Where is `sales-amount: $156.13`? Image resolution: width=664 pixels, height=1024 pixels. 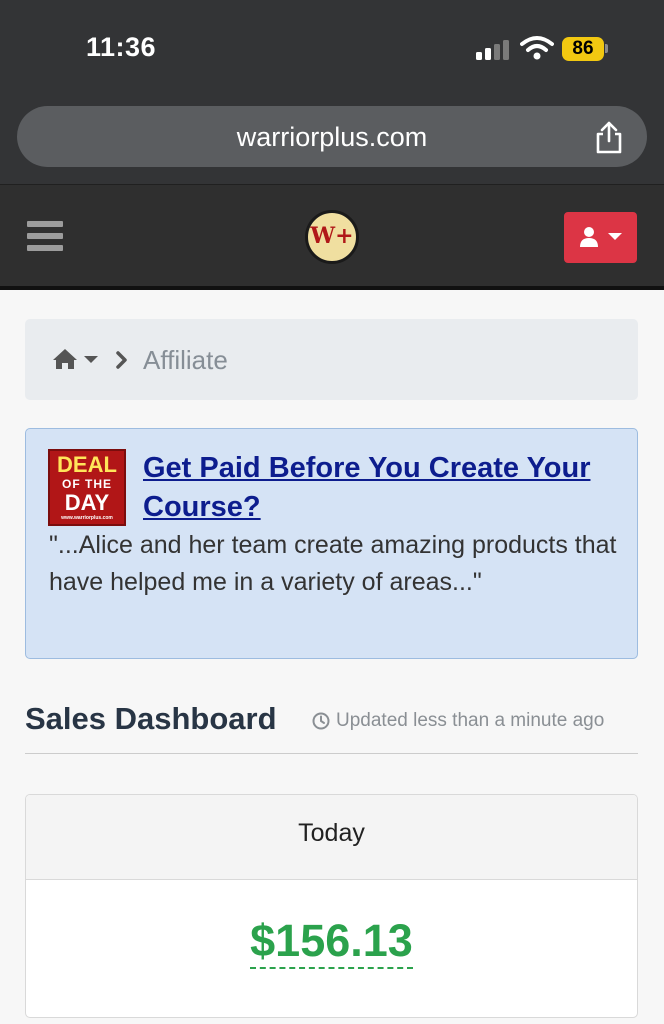 sales-amount: $156.13 is located at coordinates (331, 942).